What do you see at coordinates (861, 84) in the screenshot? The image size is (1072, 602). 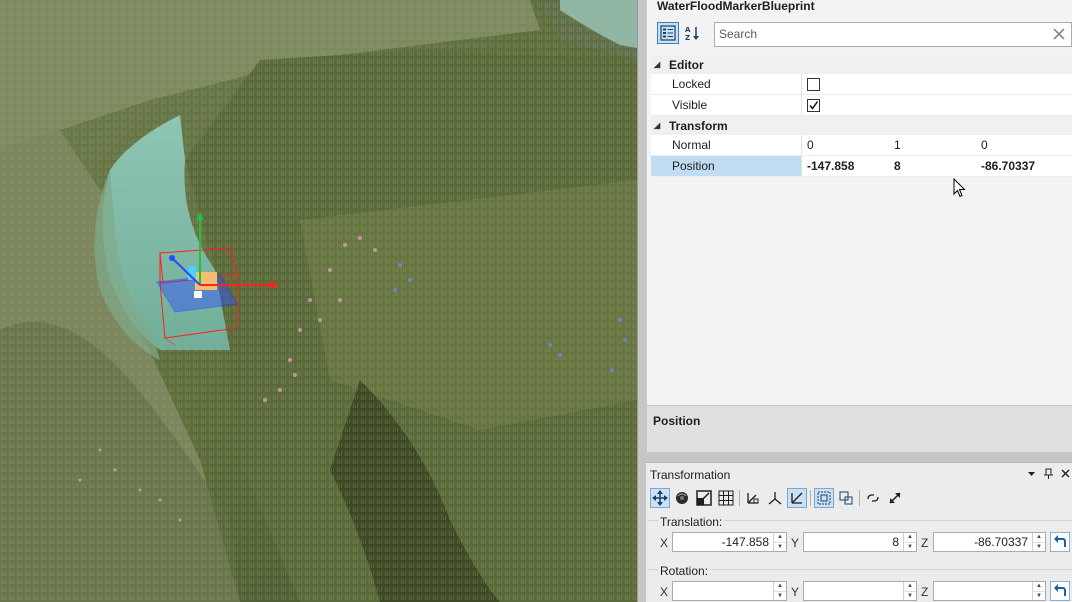 I see `property-row-locked: Locked` at bounding box center [861, 84].